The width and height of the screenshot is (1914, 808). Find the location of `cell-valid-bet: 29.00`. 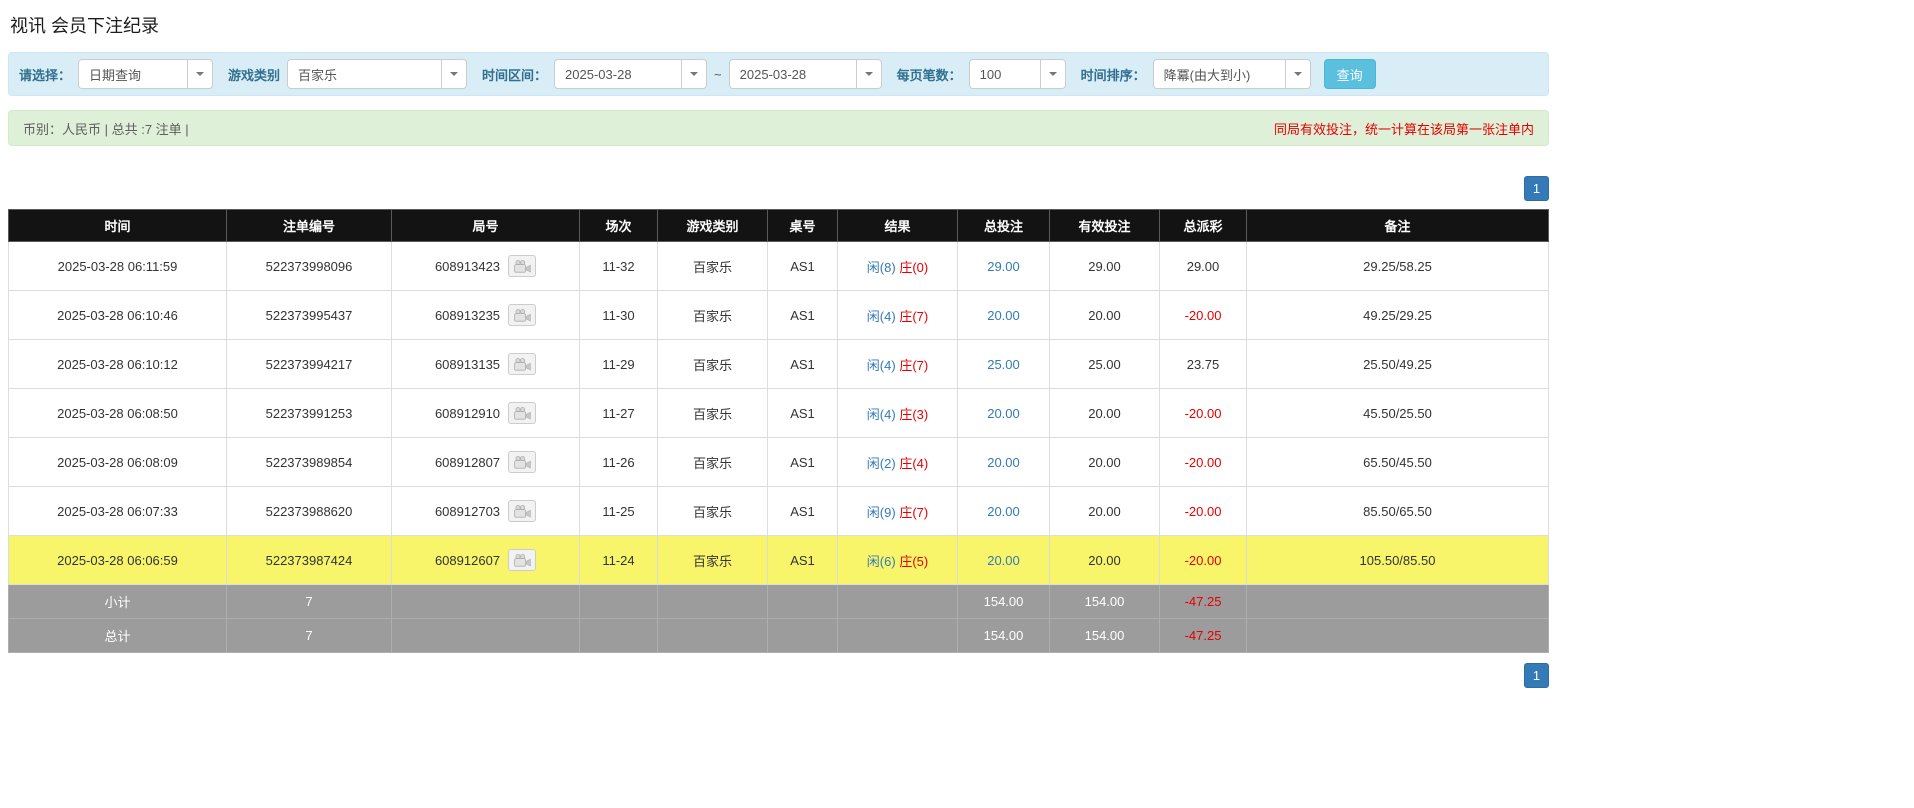

cell-valid-bet: 29.00 is located at coordinates (1104, 266).